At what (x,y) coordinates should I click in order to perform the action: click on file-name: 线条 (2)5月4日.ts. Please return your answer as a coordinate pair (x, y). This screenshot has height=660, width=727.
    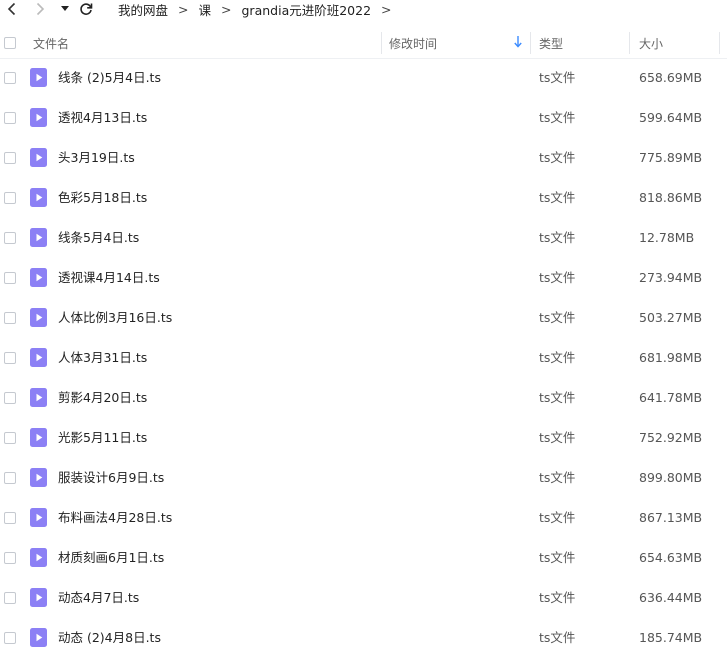
    Looking at the image, I should click on (109, 78).